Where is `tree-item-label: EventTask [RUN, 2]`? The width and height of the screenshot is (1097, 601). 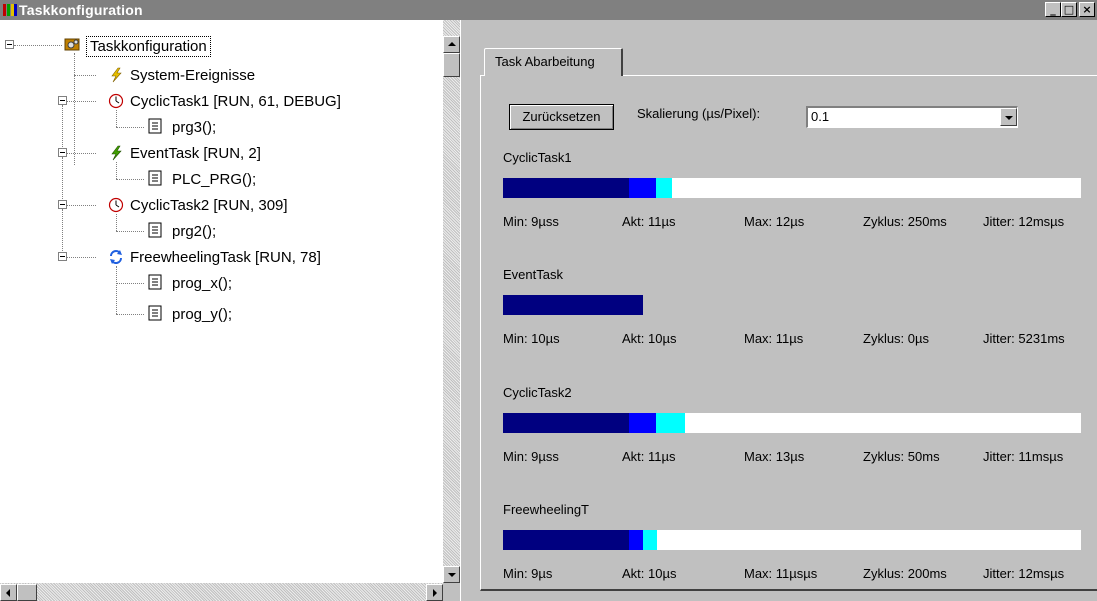 tree-item-label: EventTask [RUN, 2] is located at coordinates (195, 153).